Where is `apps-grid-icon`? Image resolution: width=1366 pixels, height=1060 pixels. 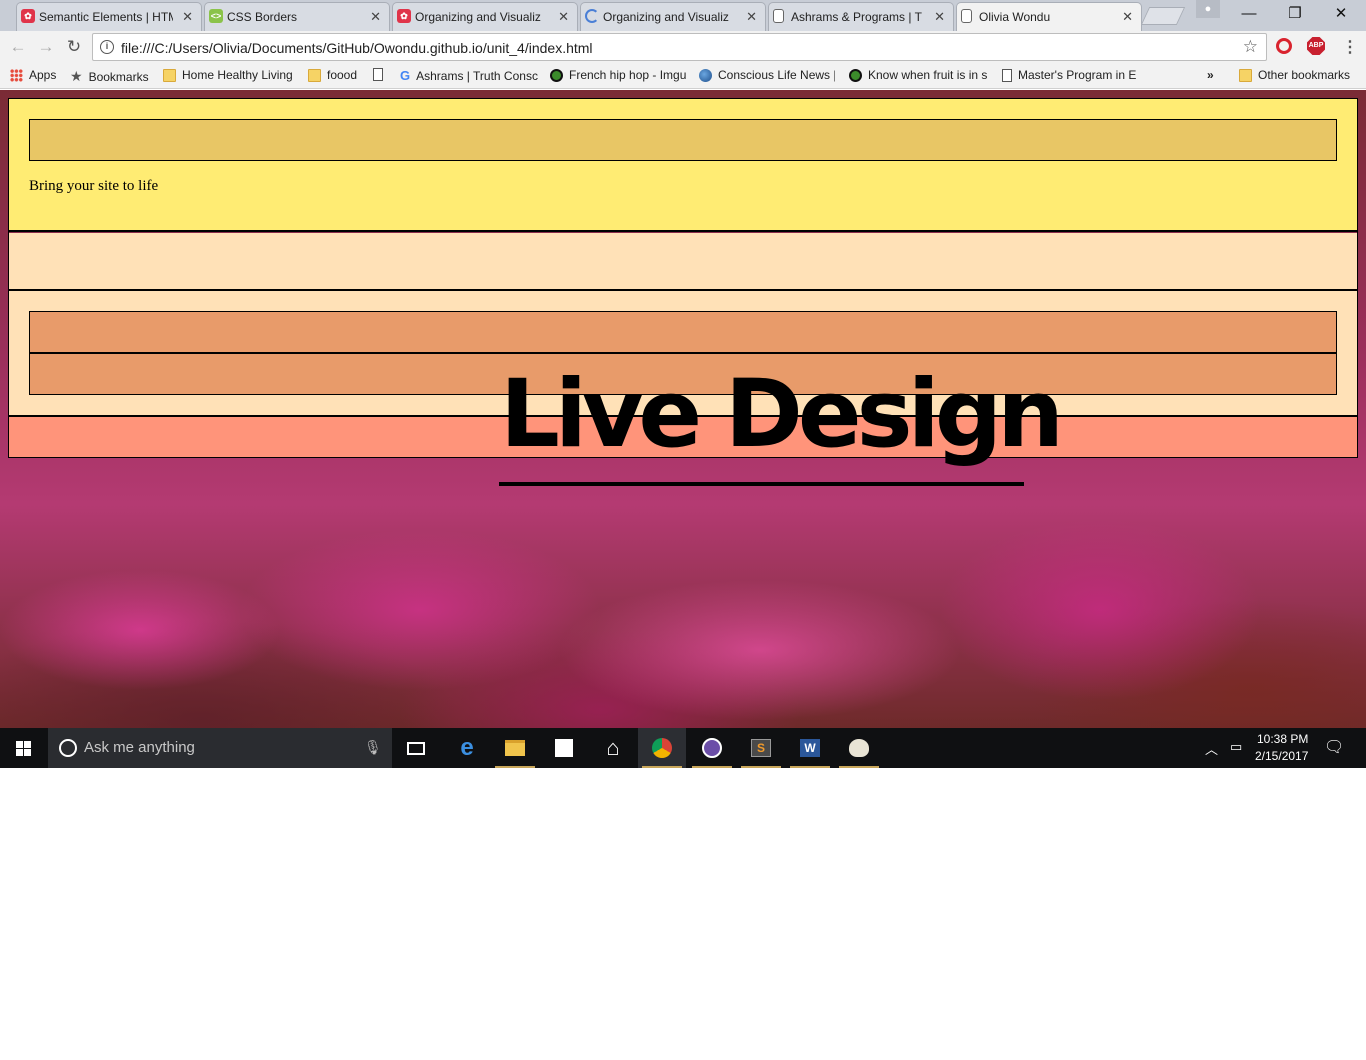
apps-grid-icon is located at coordinates (16, 75).